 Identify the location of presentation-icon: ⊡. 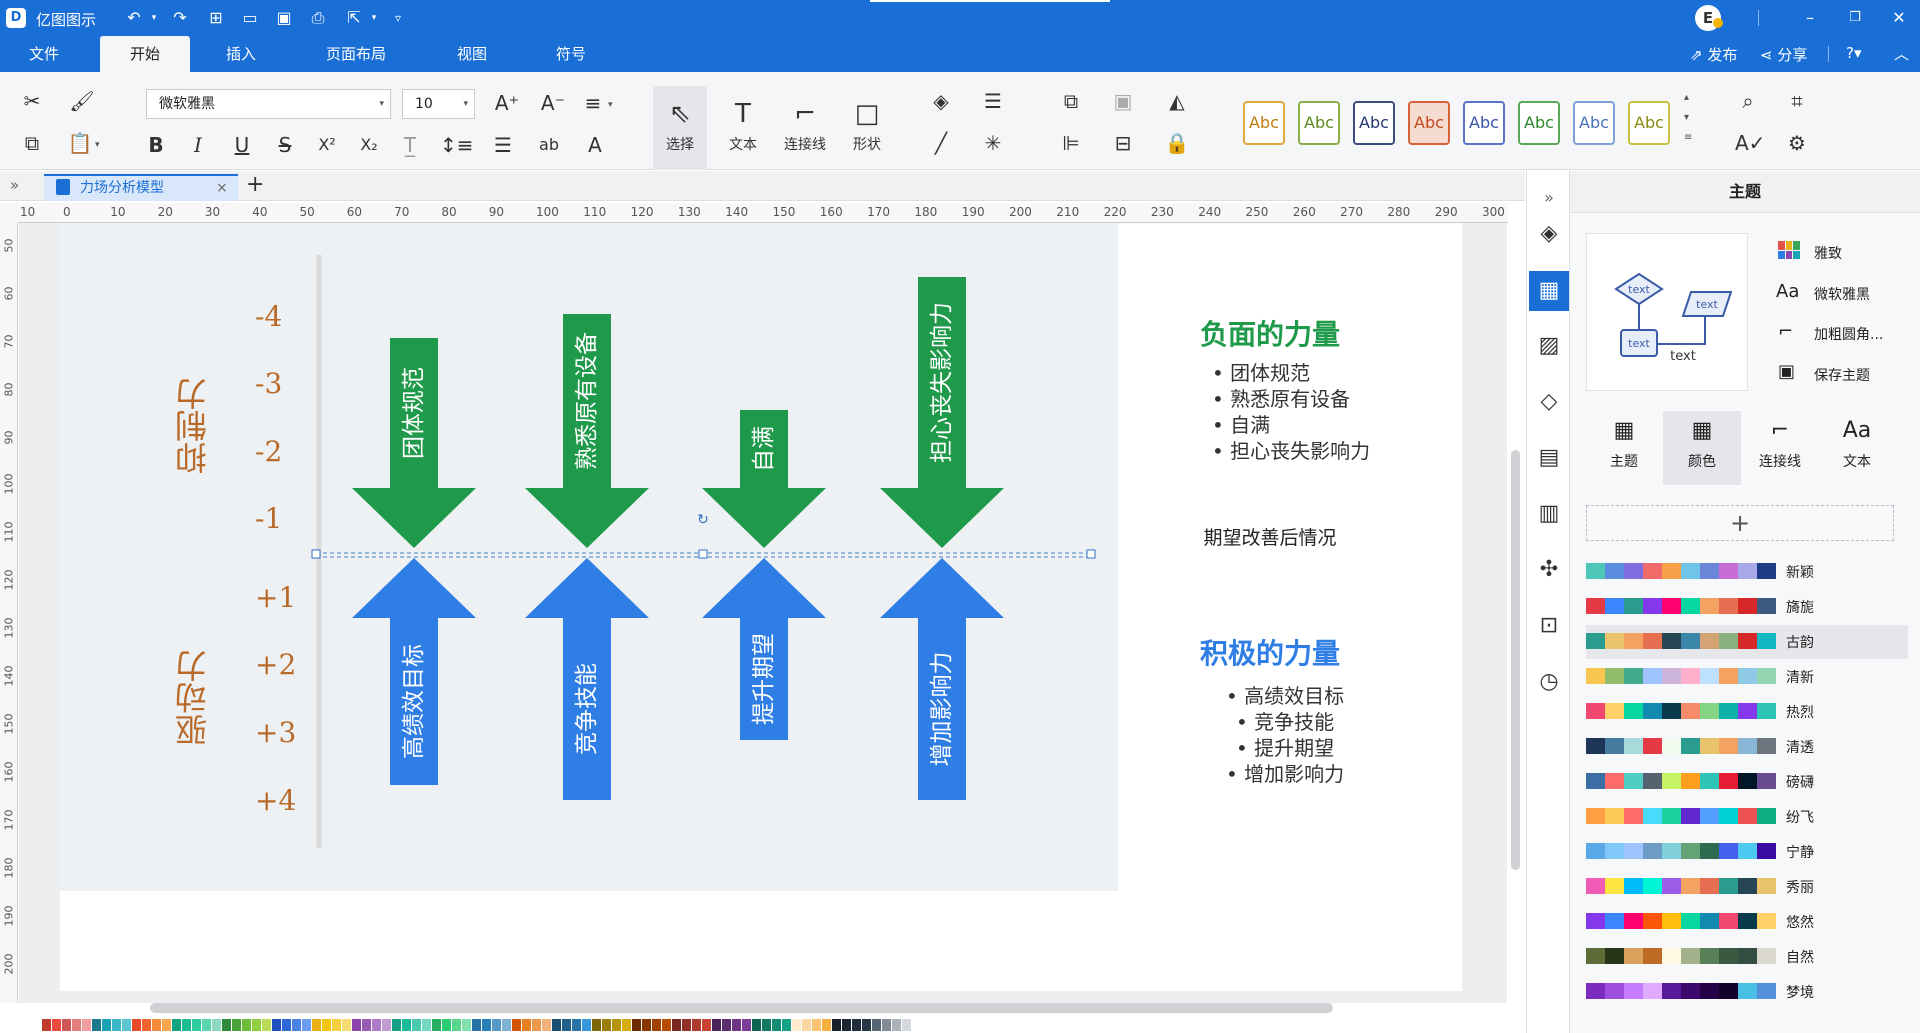
(1549, 626).